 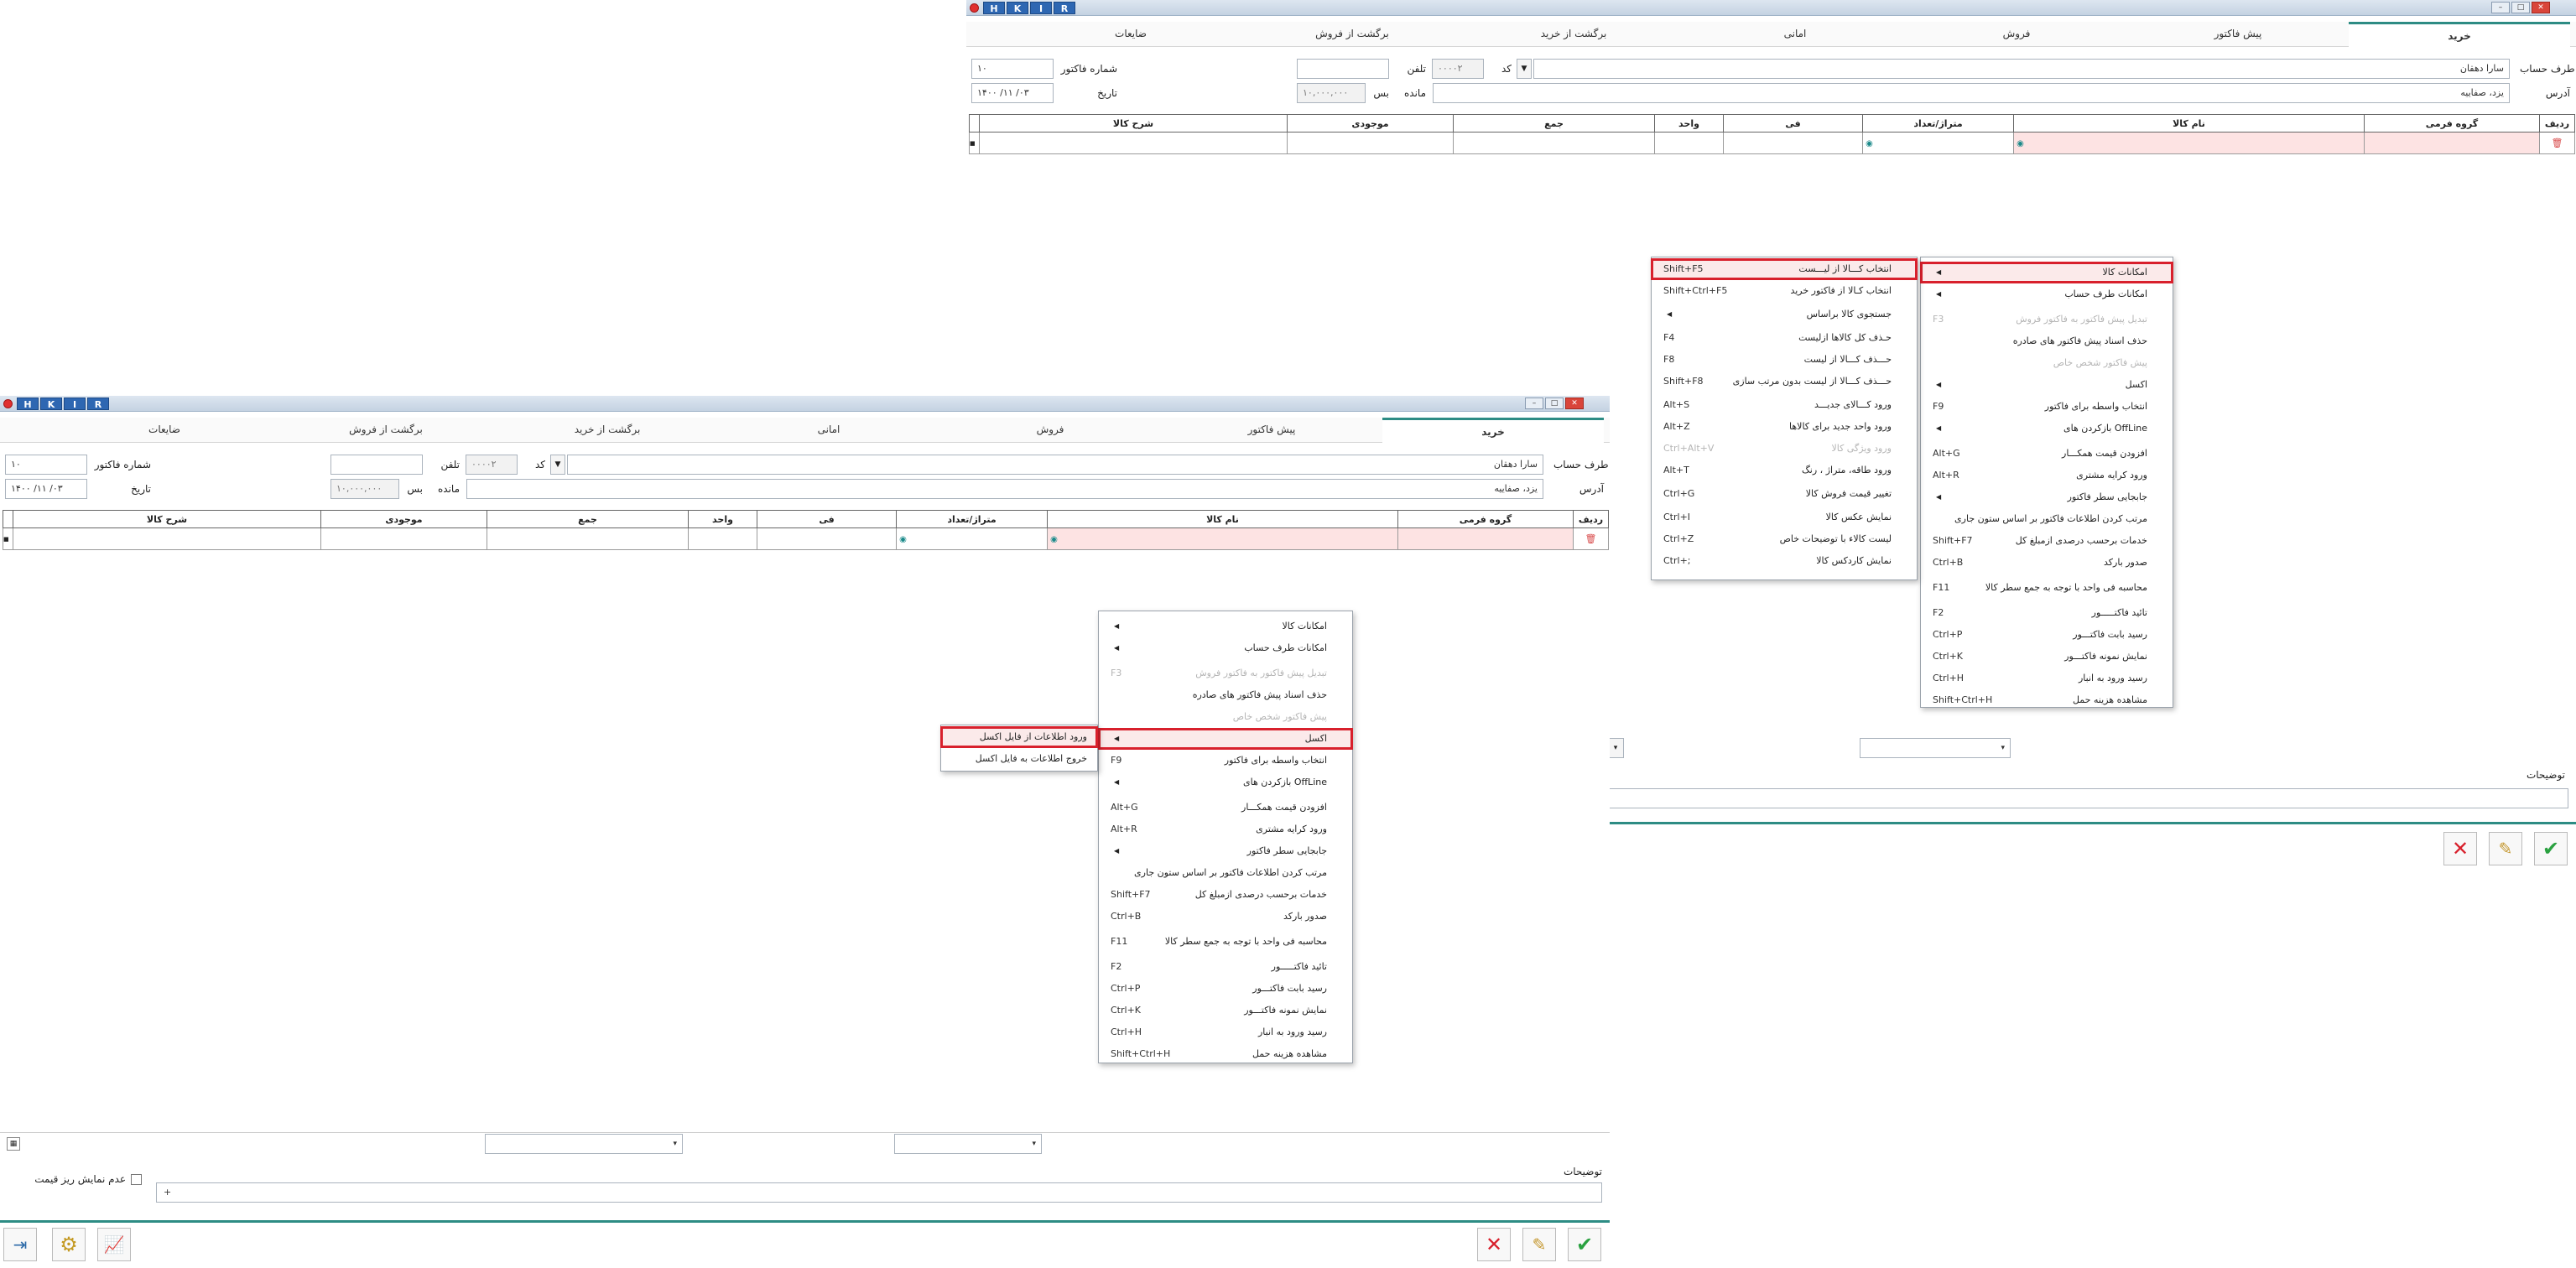 What do you see at coordinates (2460, 848) in the screenshot?
I see `cancel-button: ✕` at bounding box center [2460, 848].